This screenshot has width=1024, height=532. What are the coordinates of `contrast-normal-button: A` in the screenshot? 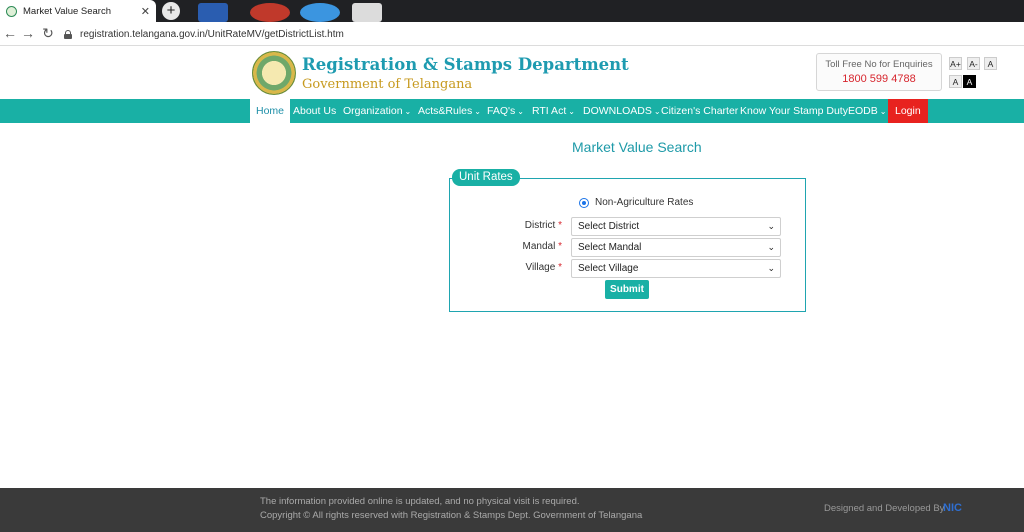 It's located at (955, 81).